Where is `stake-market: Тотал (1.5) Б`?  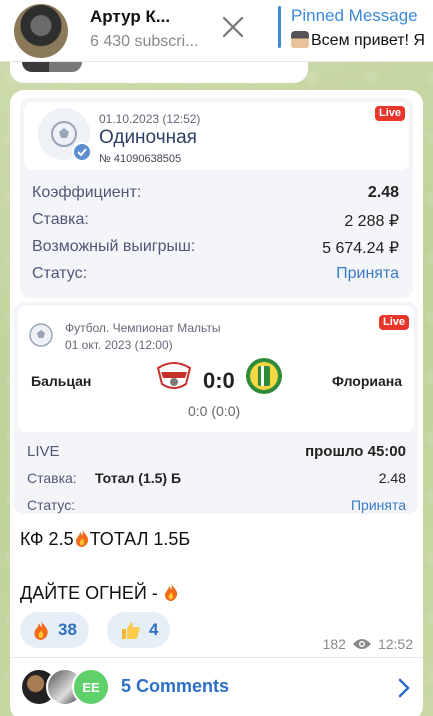 stake-market: Тотал (1.5) Б is located at coordinates (138, 478).